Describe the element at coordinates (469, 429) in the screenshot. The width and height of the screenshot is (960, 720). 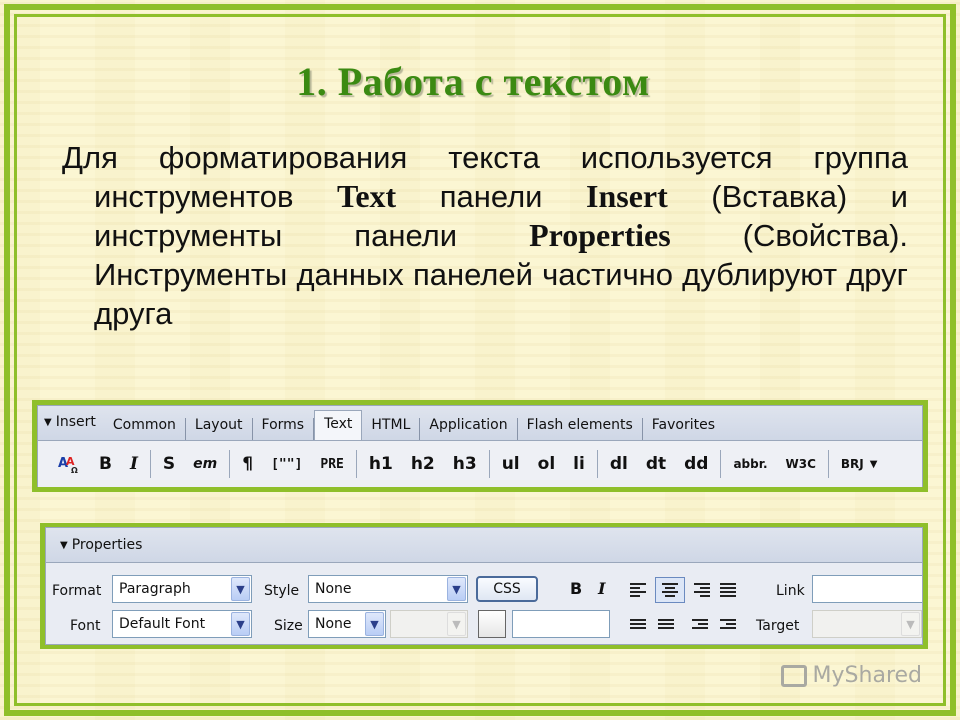
I see `tab-application: Application` at that location.